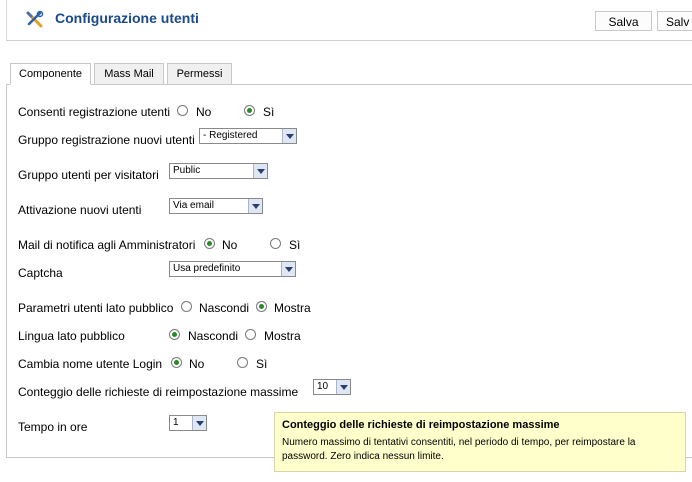  I want to click on select-gruppo-visitatori: Public, so click(218, 171).